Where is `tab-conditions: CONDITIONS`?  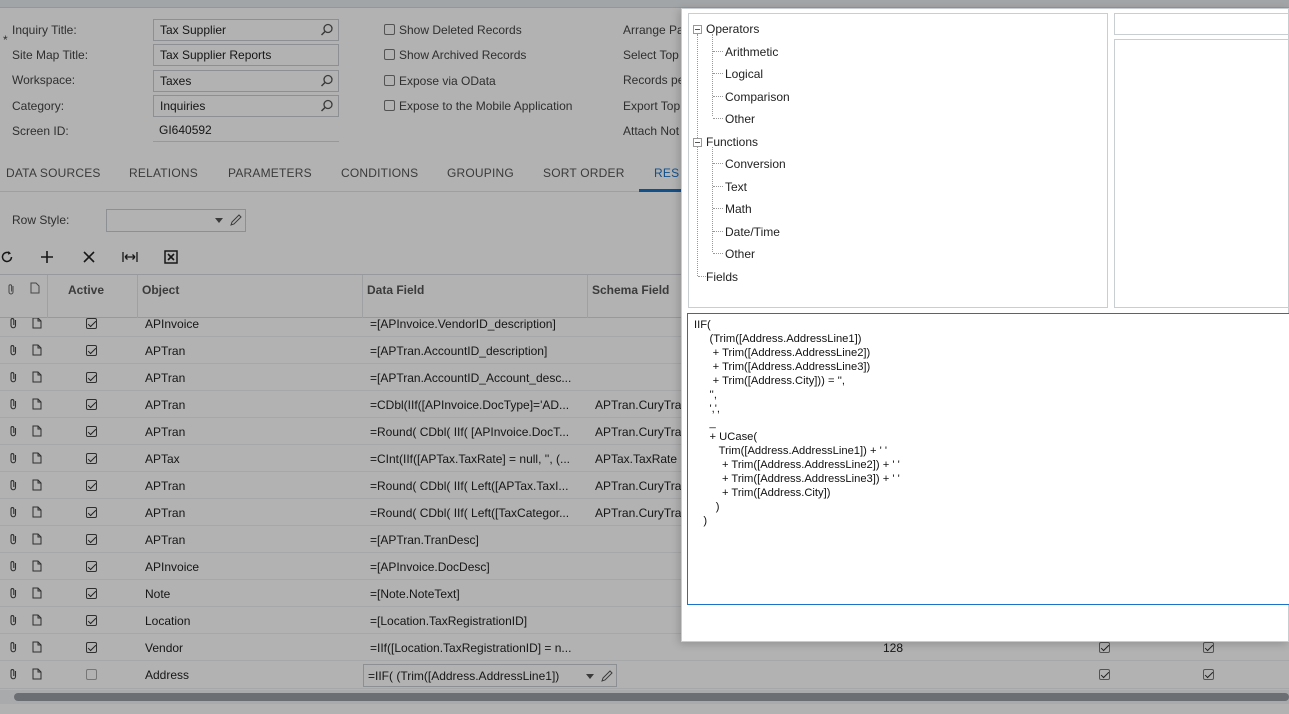
tab-conditions: CONDITIONS is located at coordinates (379, 173).